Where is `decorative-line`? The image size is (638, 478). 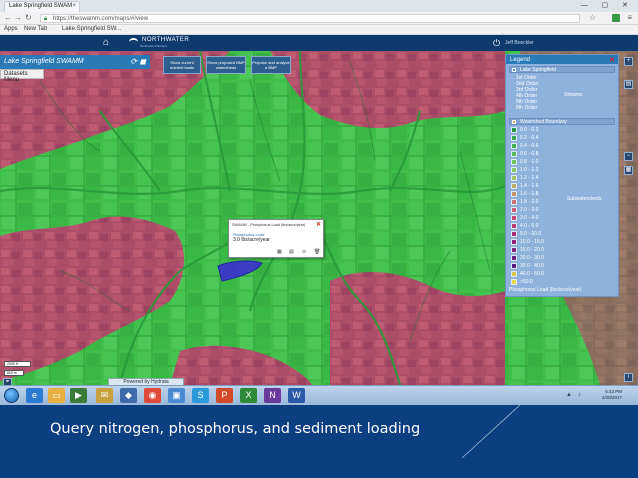
decorative-line is located at coordinates (491, 431).